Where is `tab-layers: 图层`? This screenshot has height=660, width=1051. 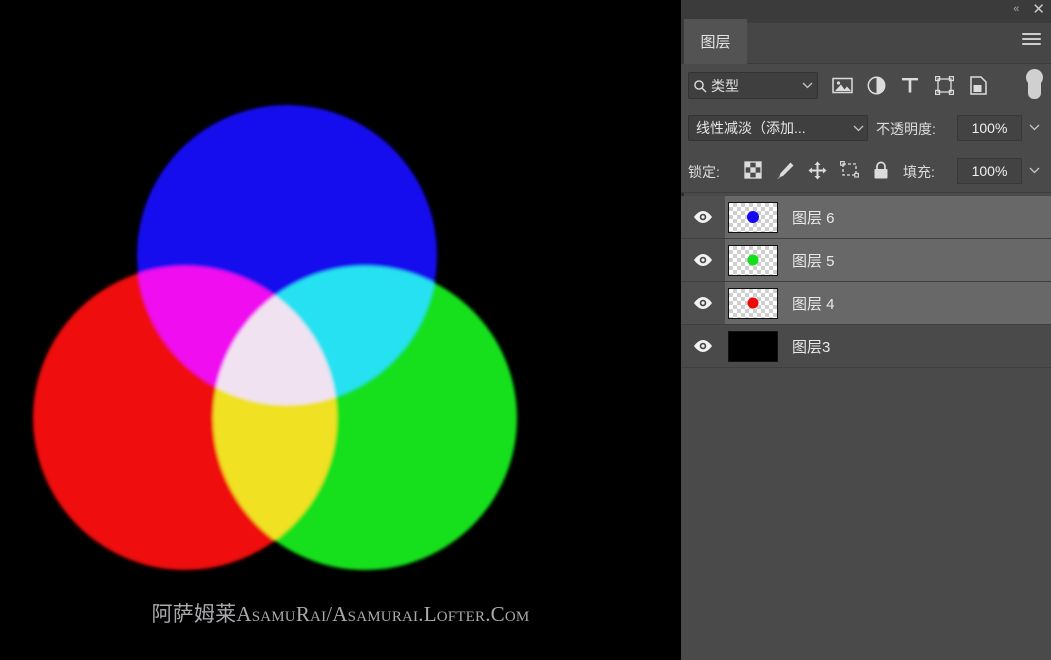
tab-layers: 图层 is located at coordinates (715, 41).